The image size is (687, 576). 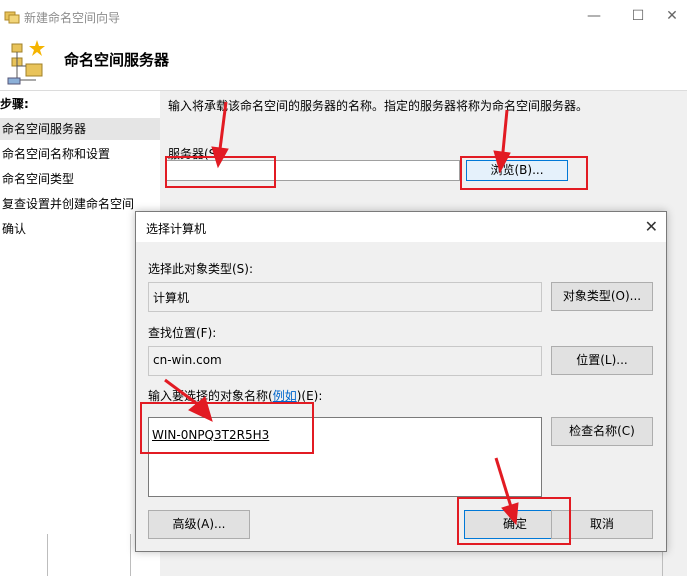 I want to click on object-name-label-prefix: 输入要选择的对象名称(, so click(x=210, y=396).